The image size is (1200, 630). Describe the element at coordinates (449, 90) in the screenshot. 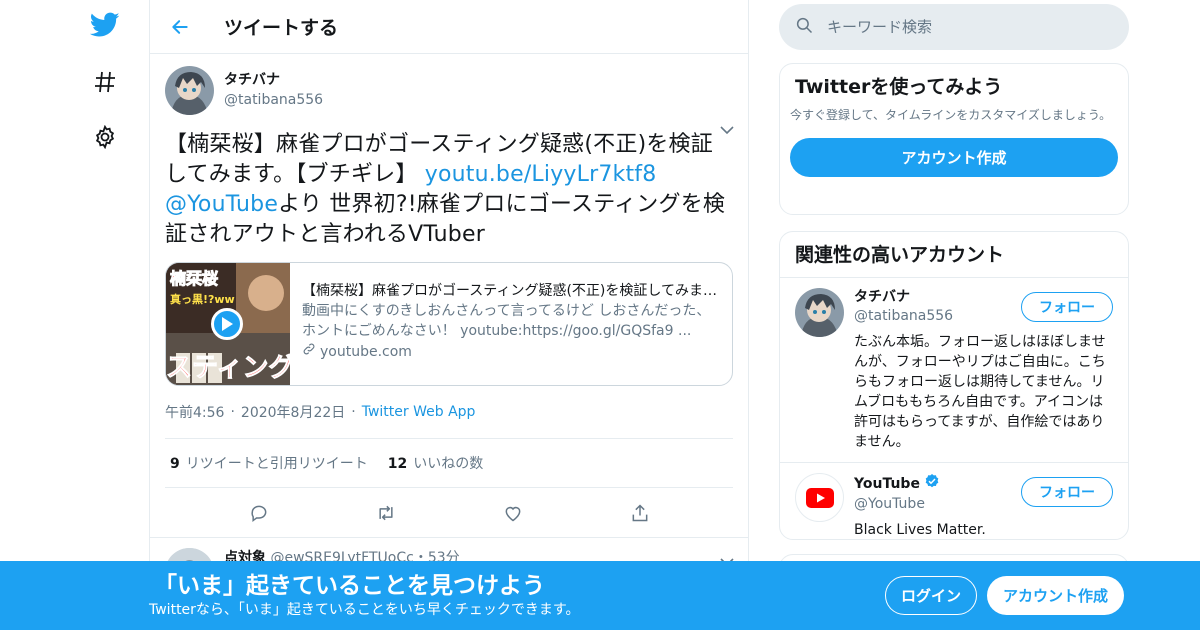

I see `tweet-author: タチバナ @tatibana556` at that location.